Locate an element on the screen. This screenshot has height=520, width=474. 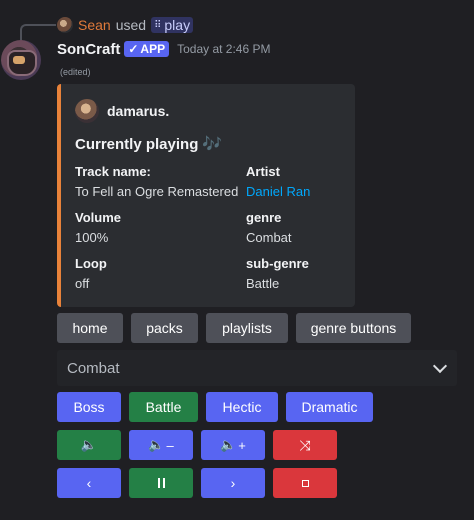
battle-button: Battle is located at coordinates (163, 407).